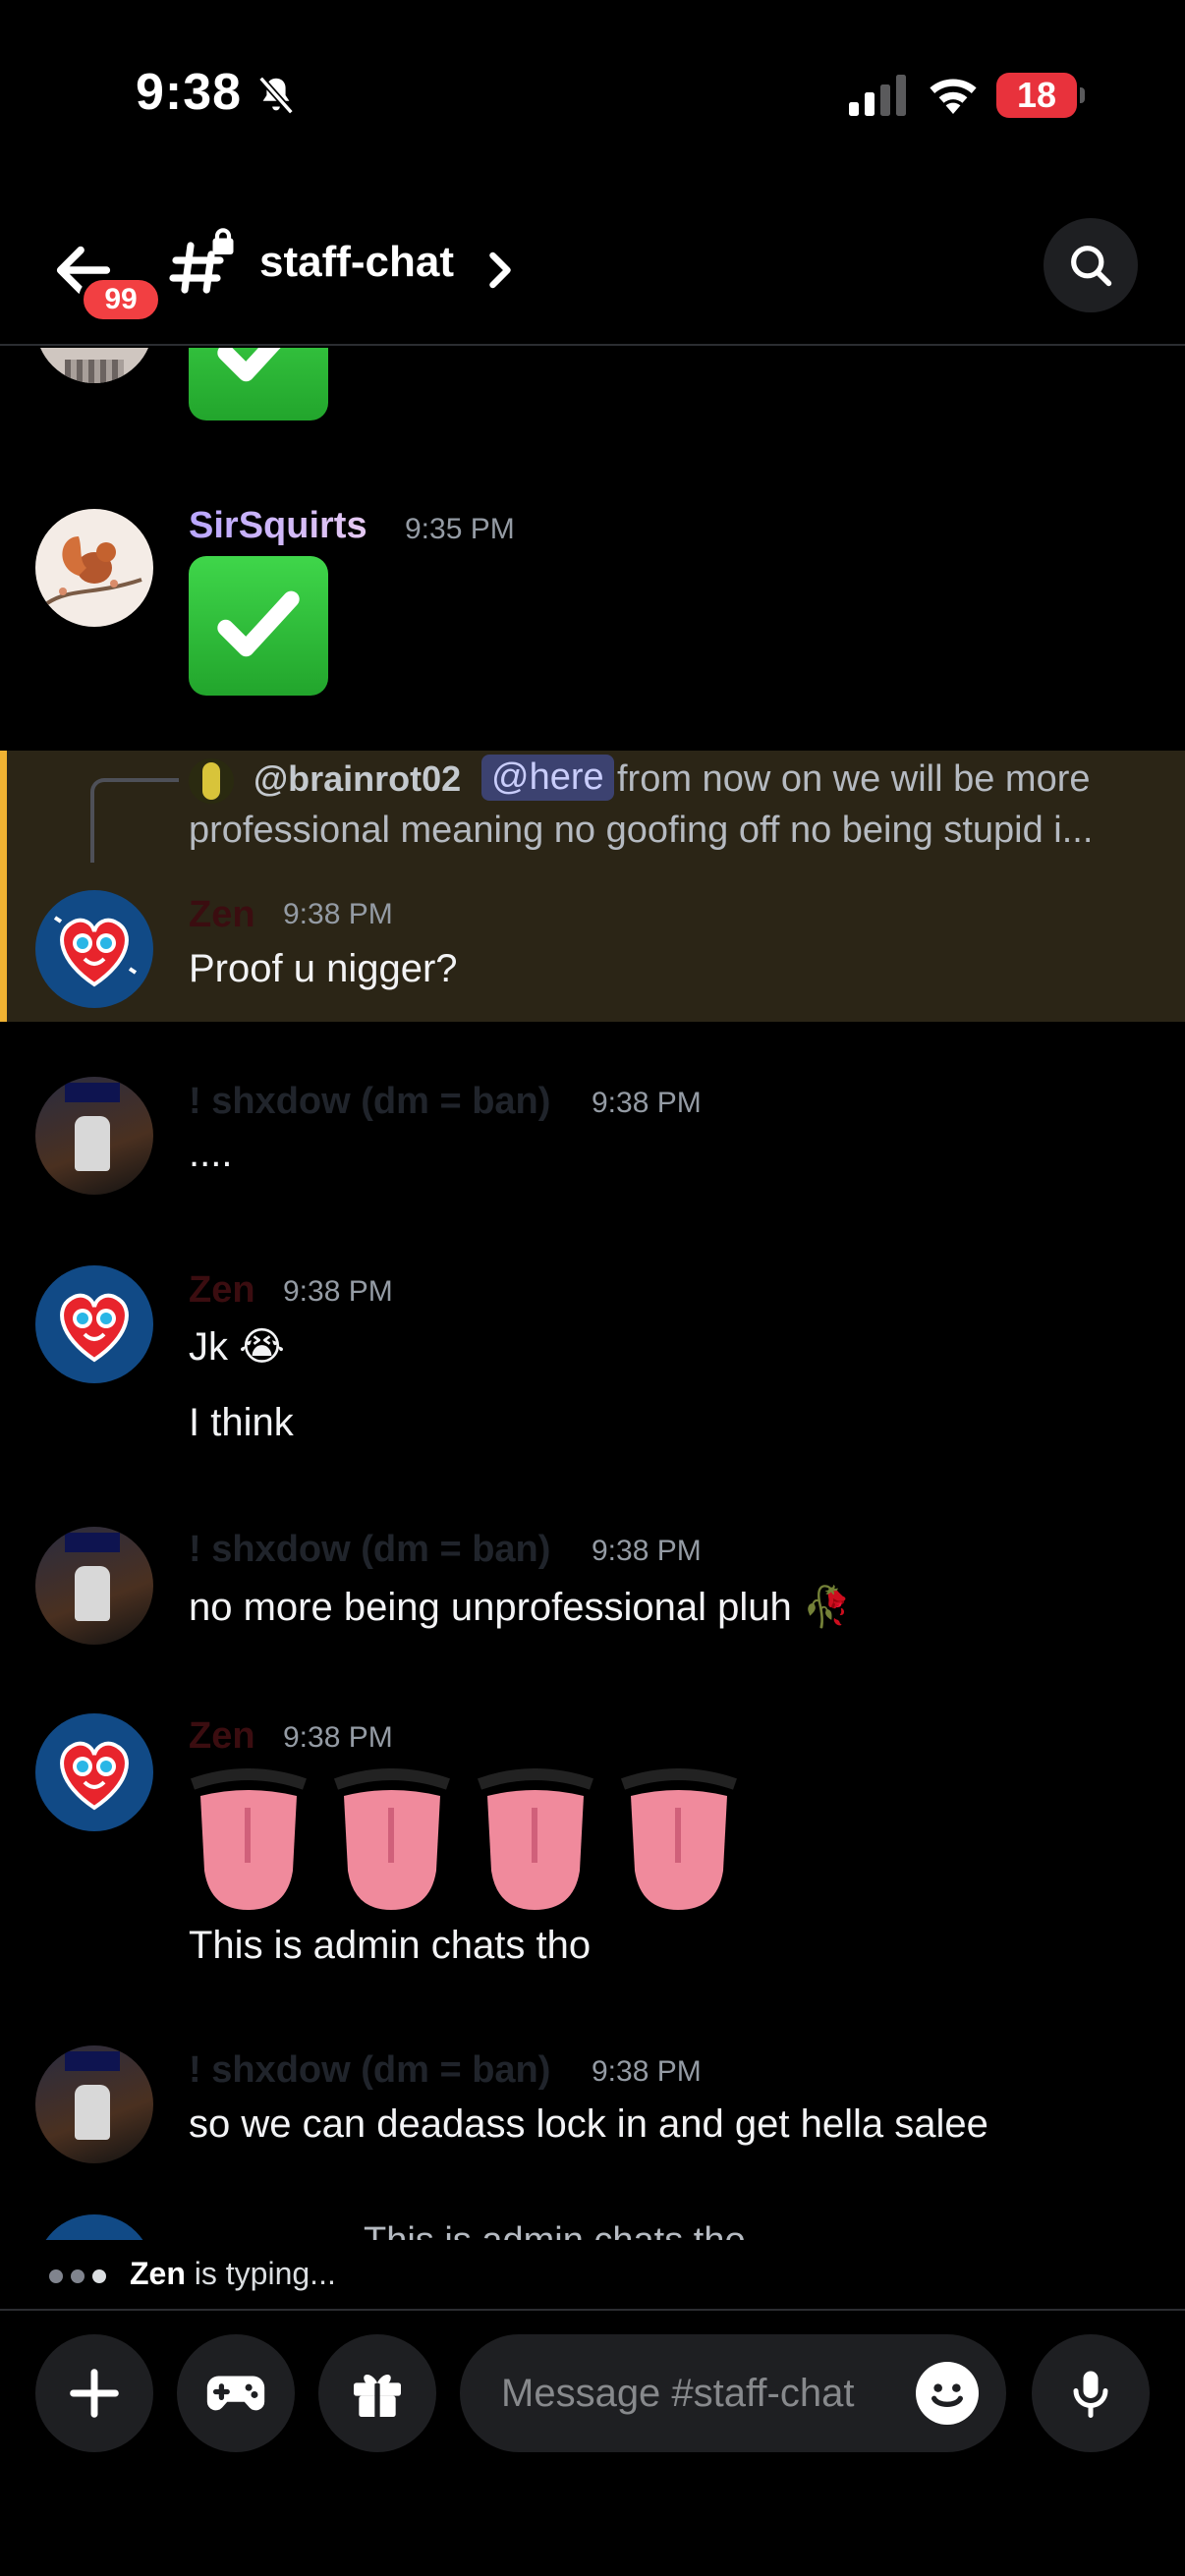 This screenshot has width=1185, height=2576. What do you see at coordinates (548, 778) in the screenshot?
I see `here-mention: @here` at bounding box center [548, 778].